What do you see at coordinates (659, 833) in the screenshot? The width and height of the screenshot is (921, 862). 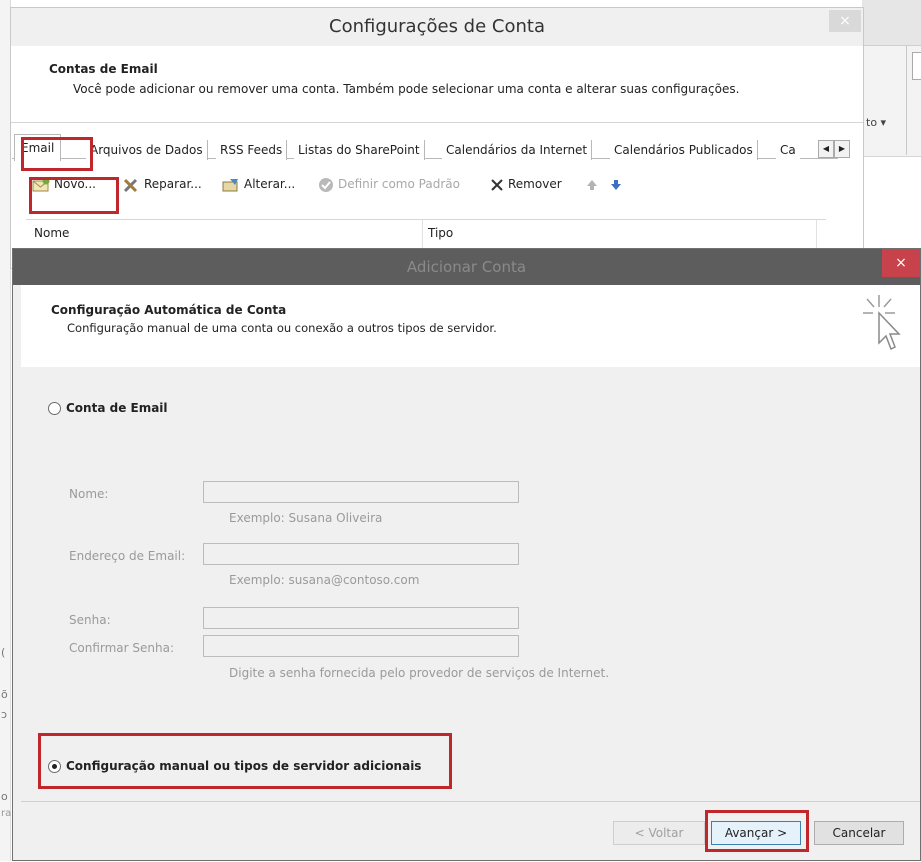 I see `back-button: < Voltar` at bounding box center [659, 833].